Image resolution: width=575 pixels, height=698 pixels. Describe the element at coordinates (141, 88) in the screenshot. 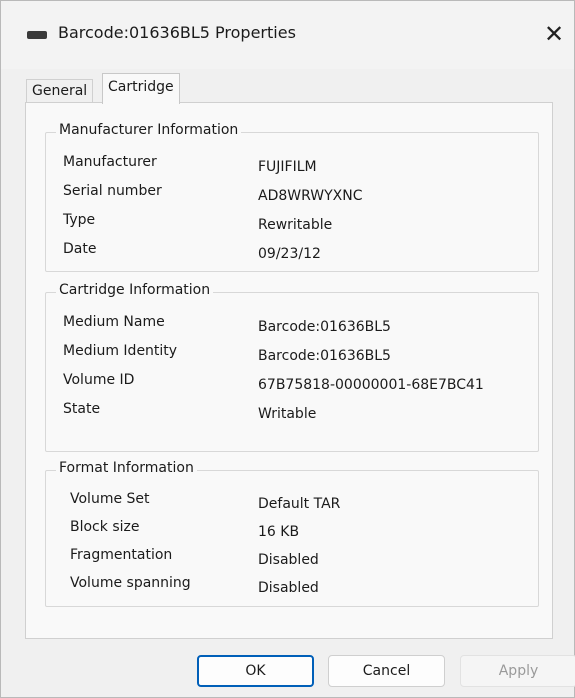

I see `tab-cartridge: Cartridge` at that location.